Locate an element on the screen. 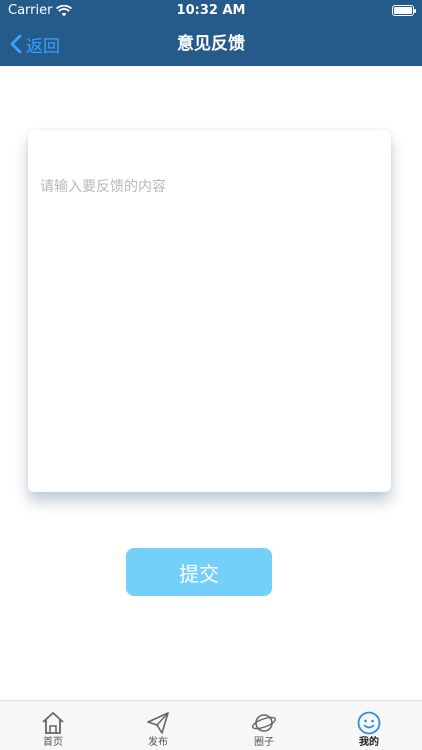 Image resolution: width=422 pixels, height=750 pixels. tab-label-mine: 我的 is located at coordinates (369, 742).